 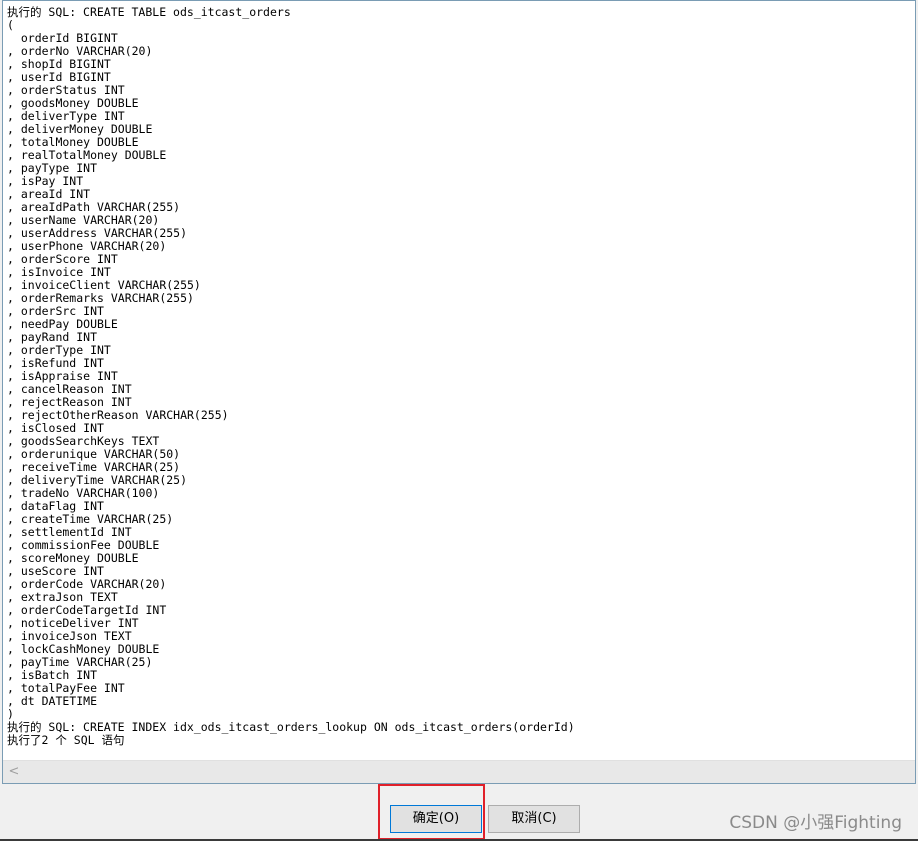 What do you see at coordinates (52, 168) in the screenshot?
I see `sql-output-line: , payType INT` at bounding box center [52, 168].